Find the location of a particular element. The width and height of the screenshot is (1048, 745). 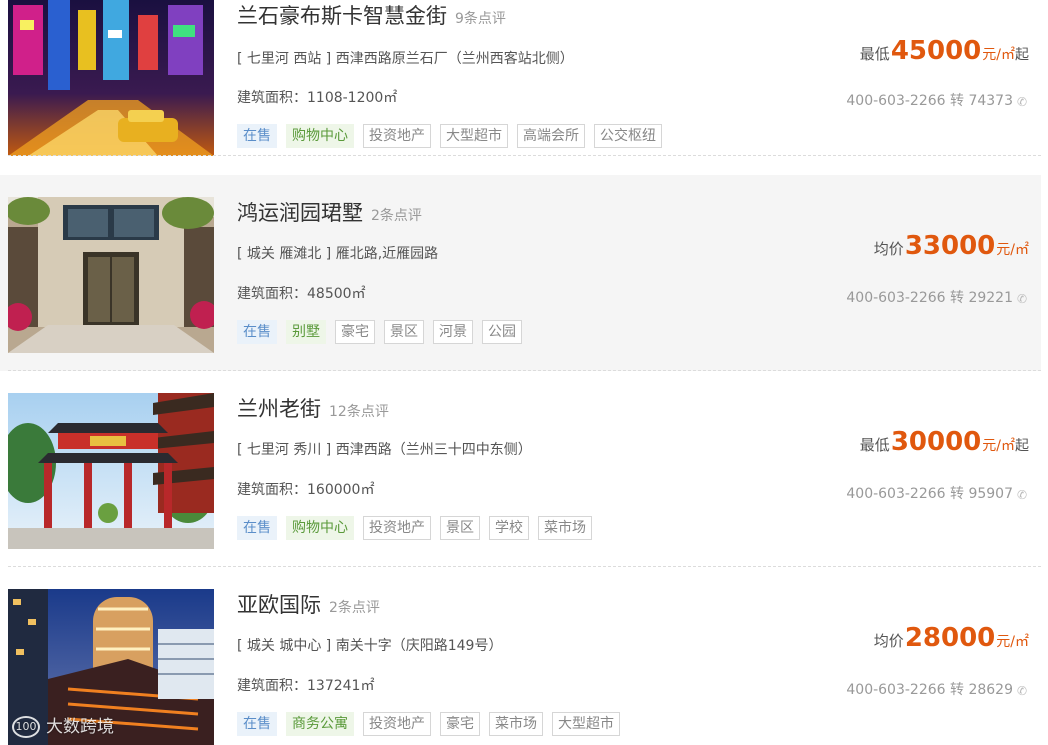

listing-area: 建筑面积：137241㎡ is located at coordinates (306, 686).